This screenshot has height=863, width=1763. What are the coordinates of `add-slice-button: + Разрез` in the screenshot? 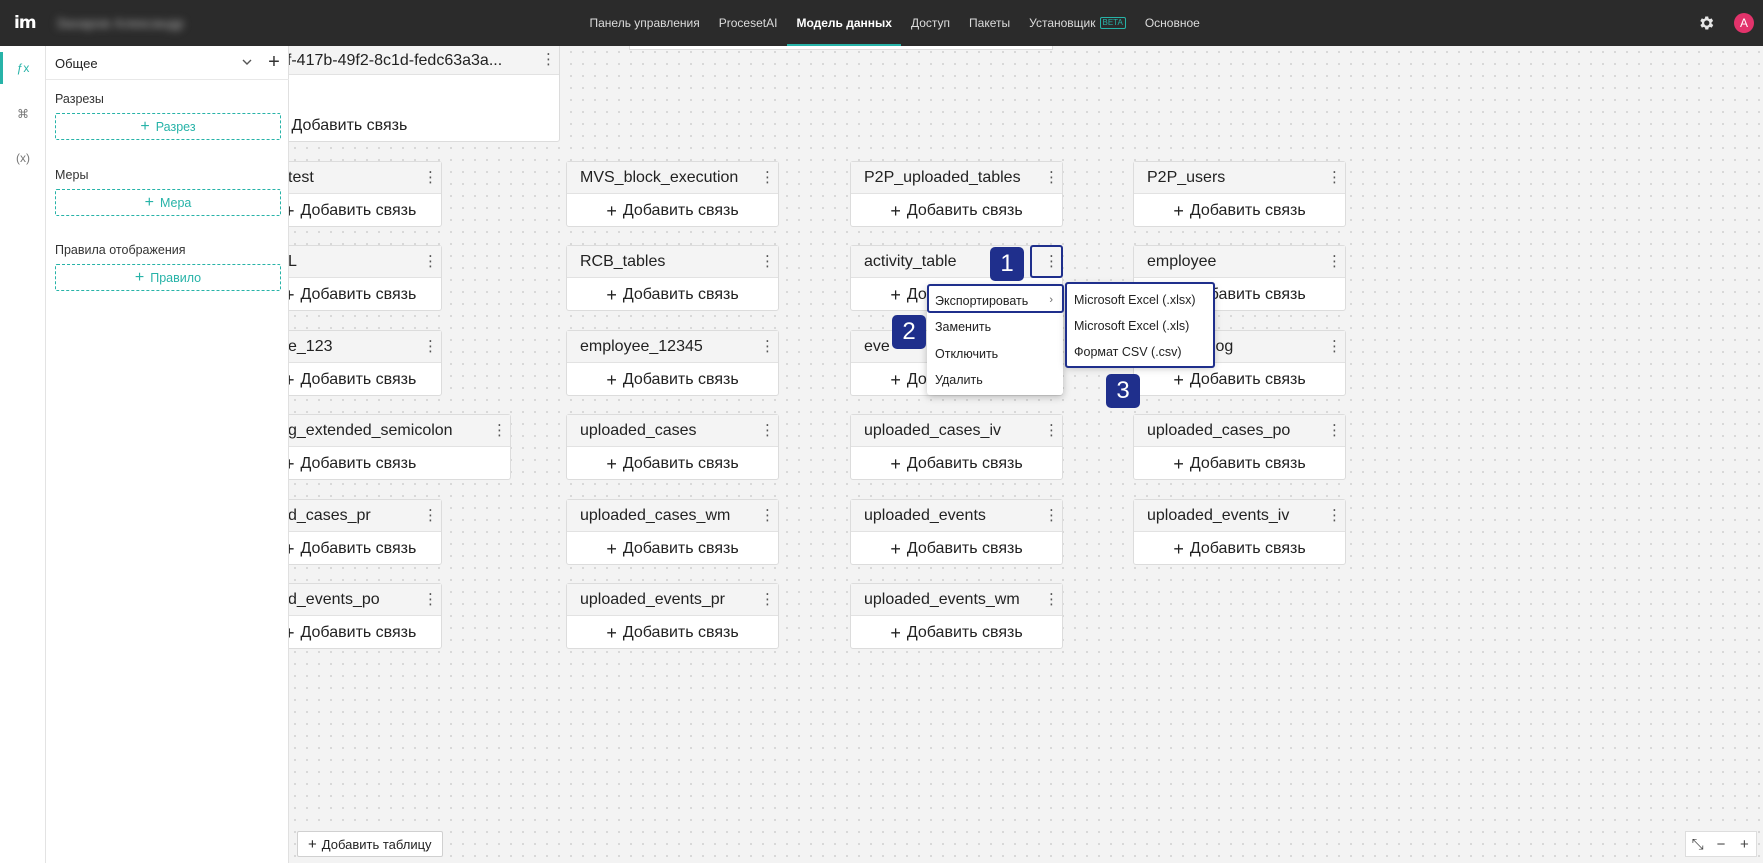 It's located at (168, 126).